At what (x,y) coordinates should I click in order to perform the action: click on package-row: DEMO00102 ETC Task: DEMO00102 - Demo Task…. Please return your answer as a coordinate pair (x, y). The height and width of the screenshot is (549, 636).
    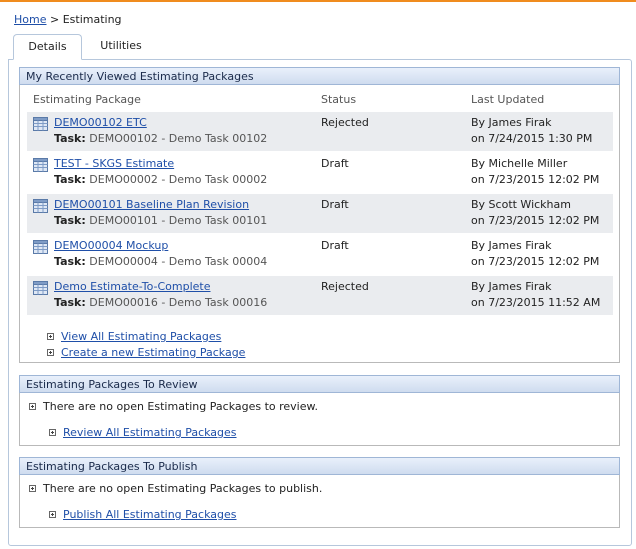
    Looking at the image, I should click on (320, 131).